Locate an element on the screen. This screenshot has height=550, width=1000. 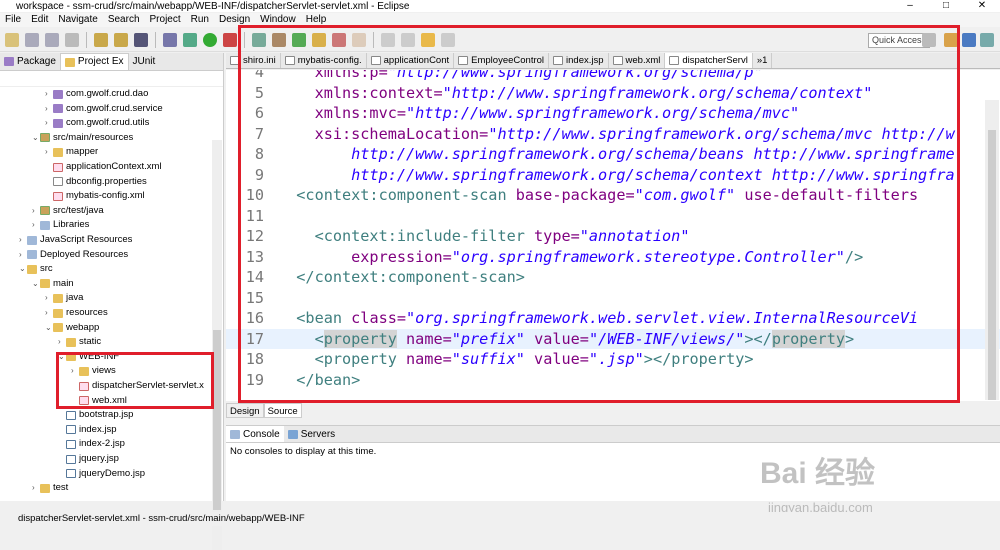
tree-item: ⌄ webapp is located at coordinates (72, 328).